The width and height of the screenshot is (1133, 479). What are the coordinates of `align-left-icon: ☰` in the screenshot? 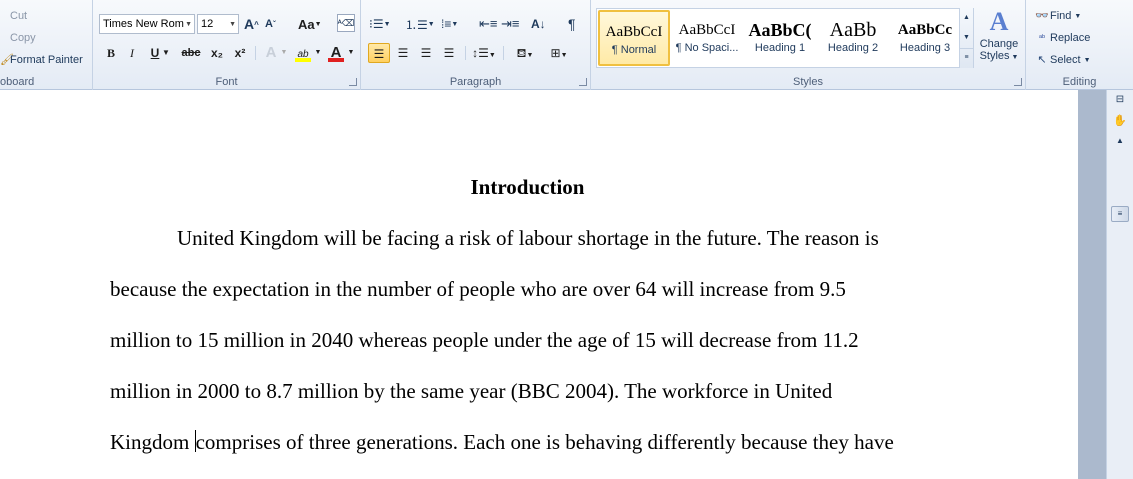 It's located at (379, 54).